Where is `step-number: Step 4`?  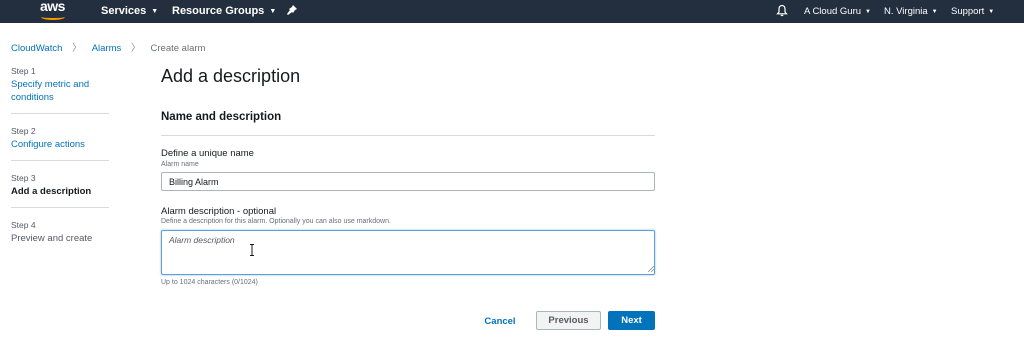 step-number: Step 4 is located at coordinates (23, 225).